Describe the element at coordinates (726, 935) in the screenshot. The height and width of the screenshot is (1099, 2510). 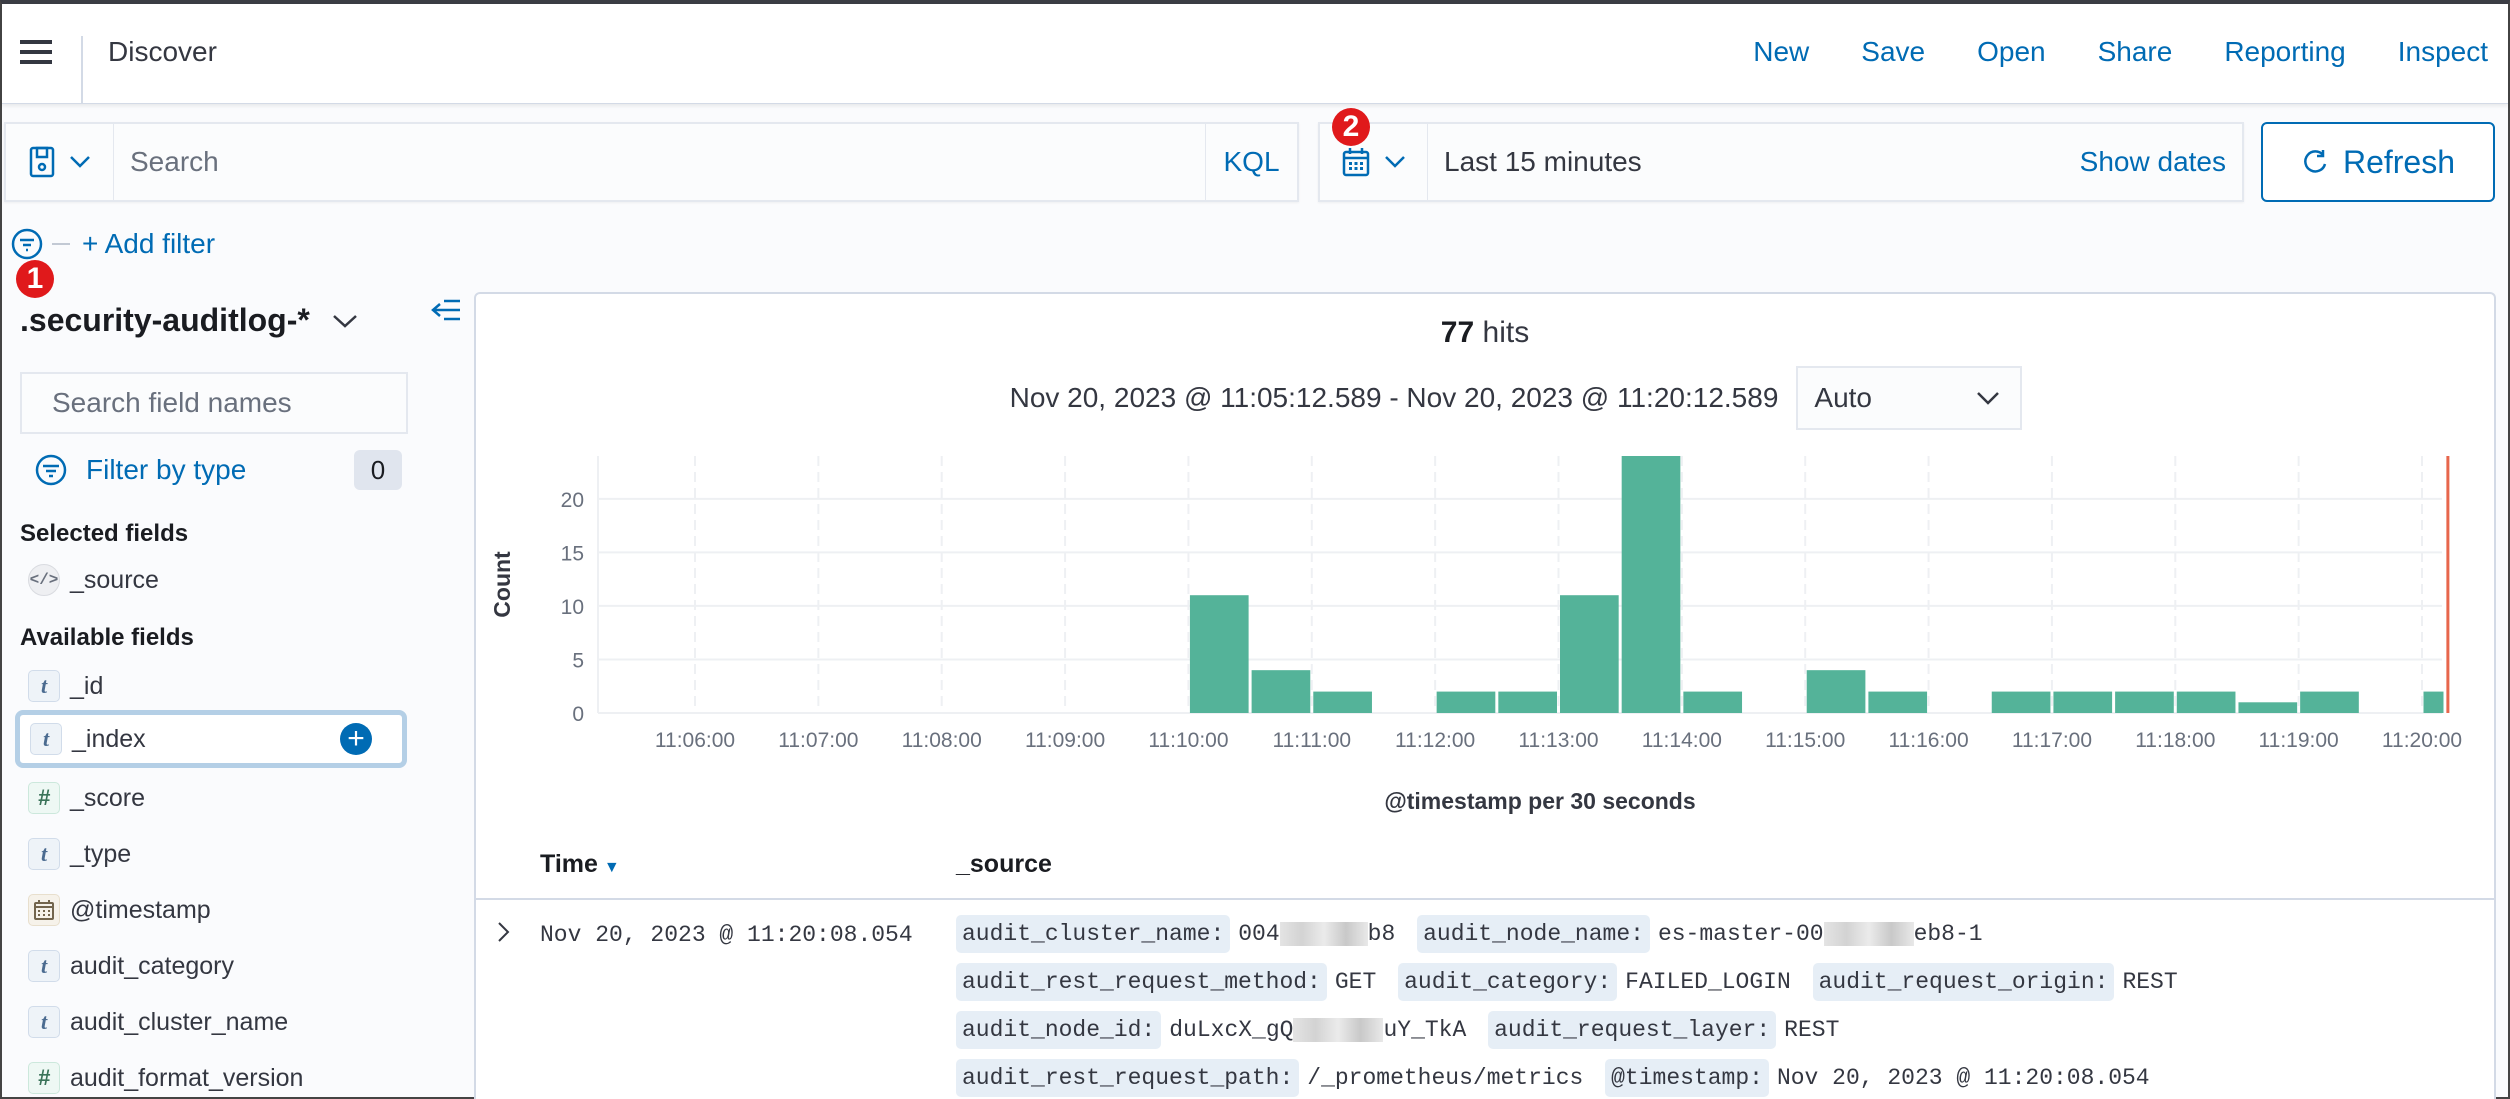
I see `row-time: Nov 20, 2023 @ 11:20:08.054` at that location.